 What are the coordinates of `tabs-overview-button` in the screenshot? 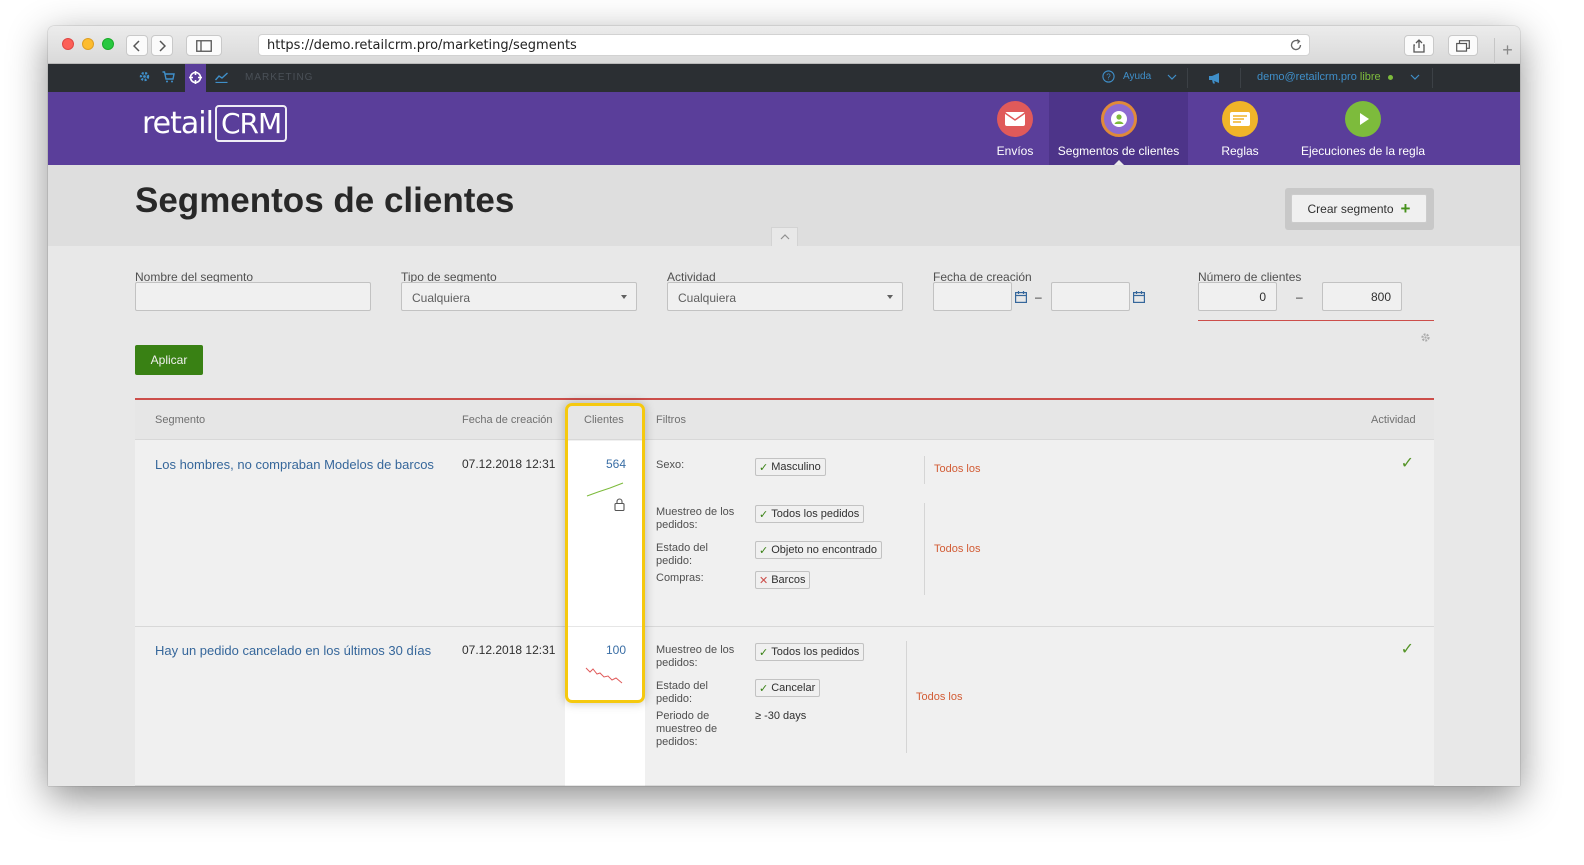 It's located at (1463, 45).